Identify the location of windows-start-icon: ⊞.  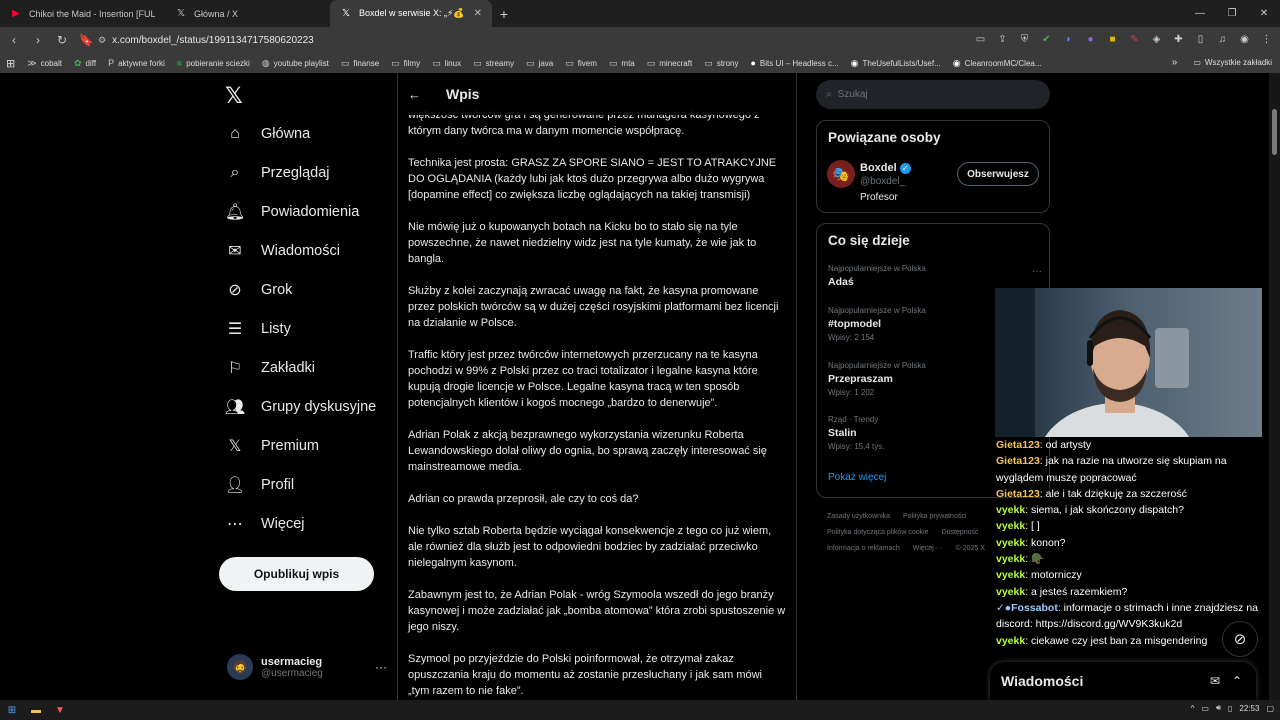
(12, 710).